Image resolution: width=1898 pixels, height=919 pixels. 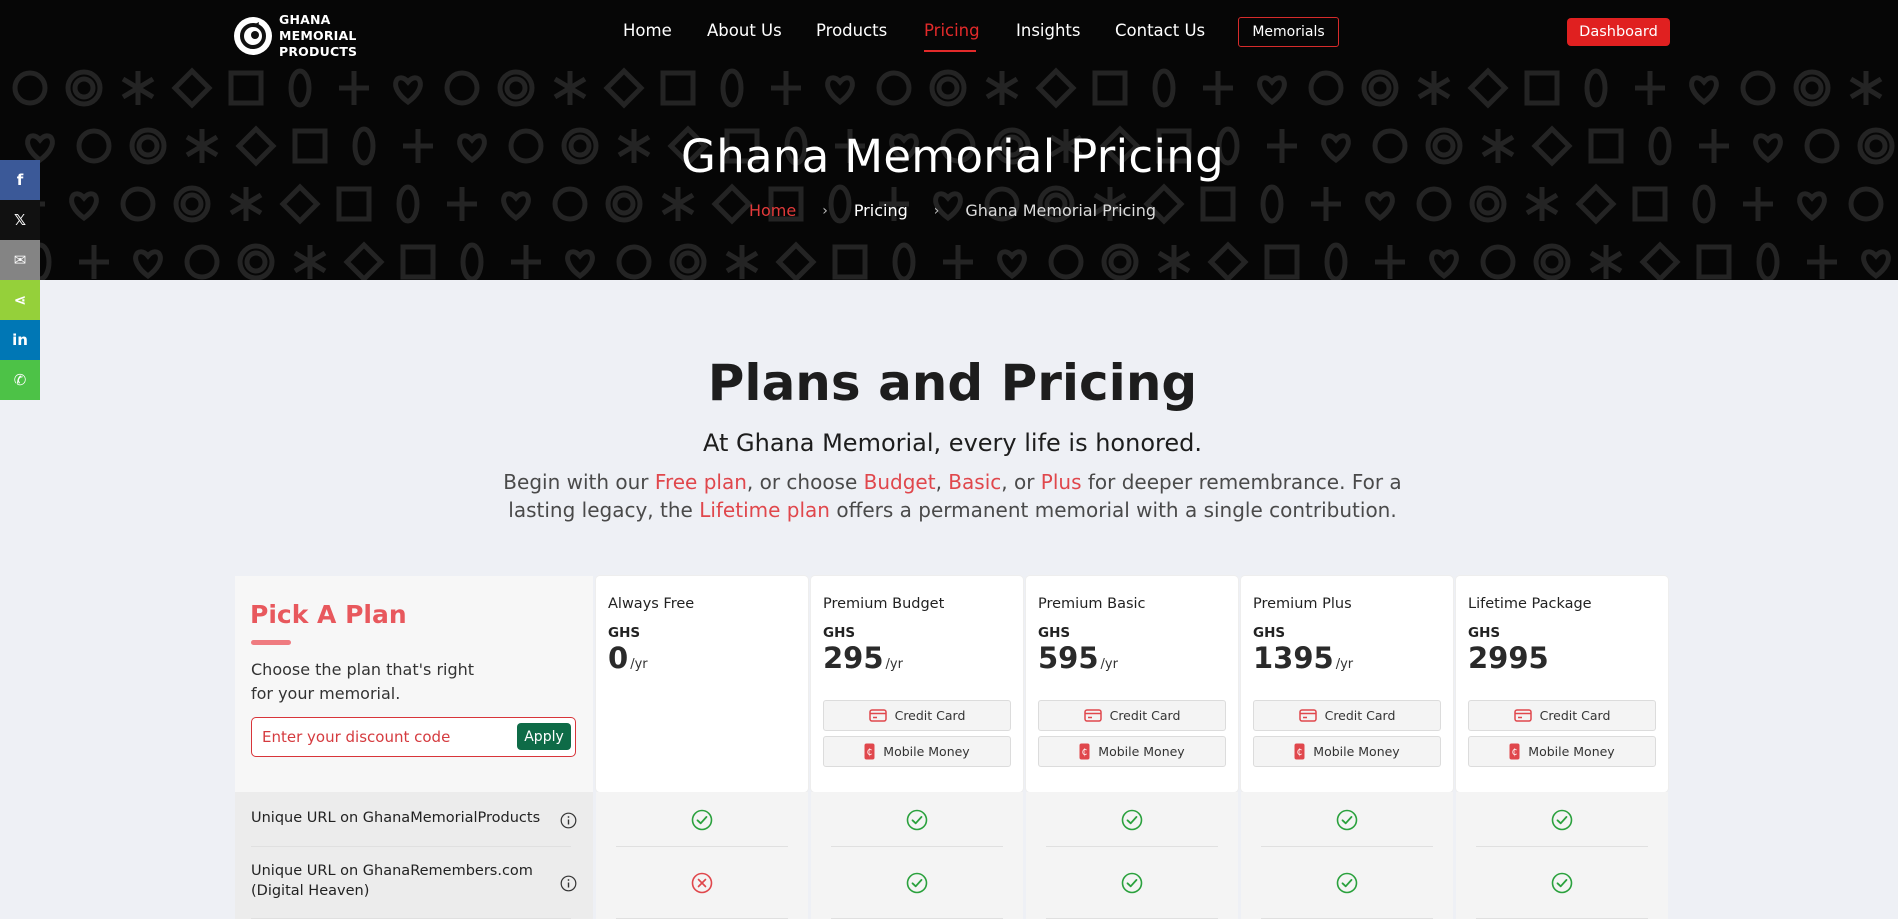 What do you see at coordinates (271, 642) in the screenshot?
I see `title-accent-bar` at bounding box center [271, 642].